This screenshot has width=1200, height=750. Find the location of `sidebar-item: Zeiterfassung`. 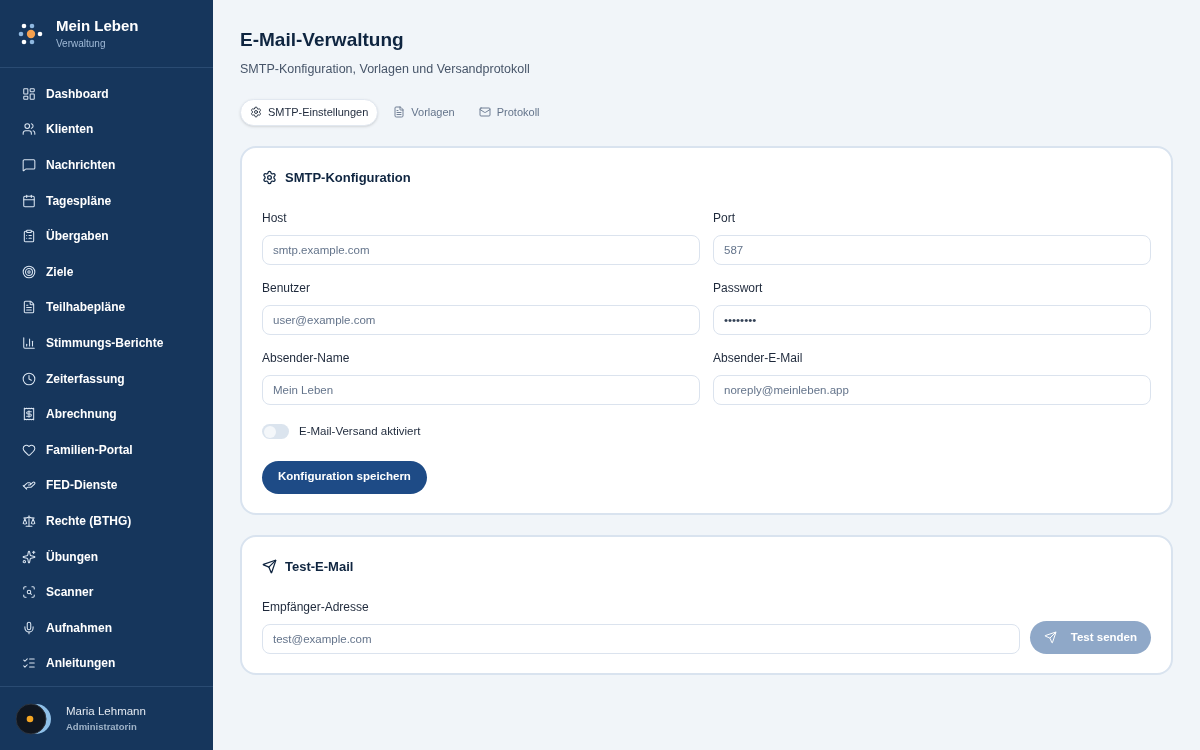

sidebar-item: Zeiterfassung is located at coordinates (106, 378).